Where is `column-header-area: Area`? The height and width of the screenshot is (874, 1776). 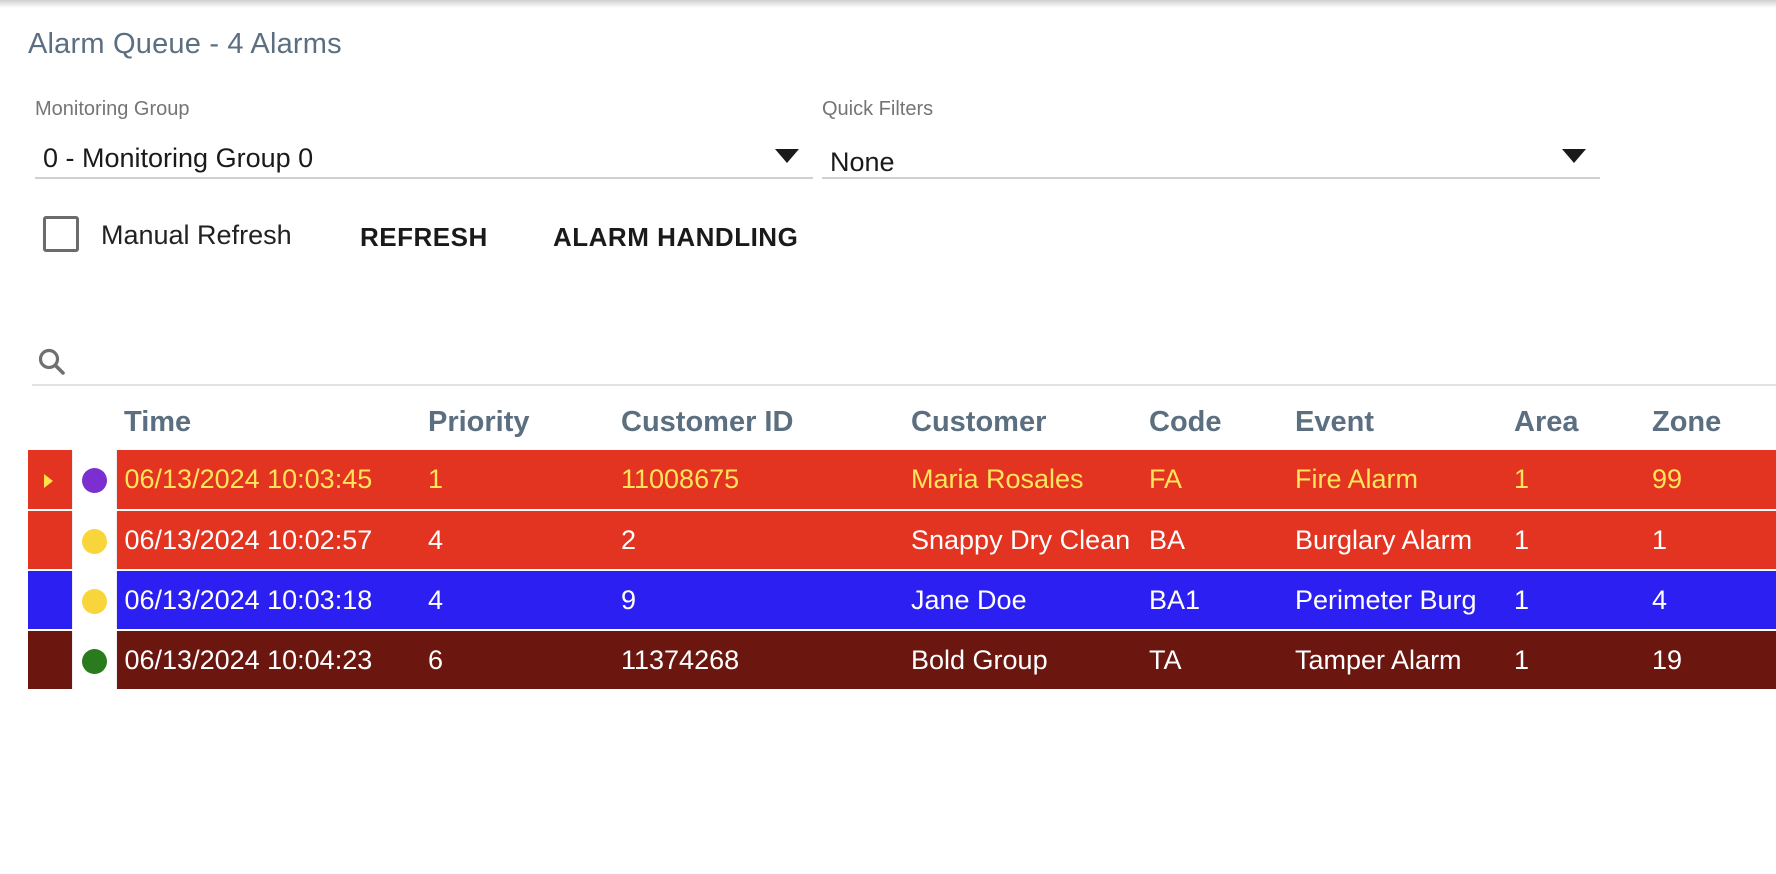 column-header-area: Area is located at coordinates (1583, 420).